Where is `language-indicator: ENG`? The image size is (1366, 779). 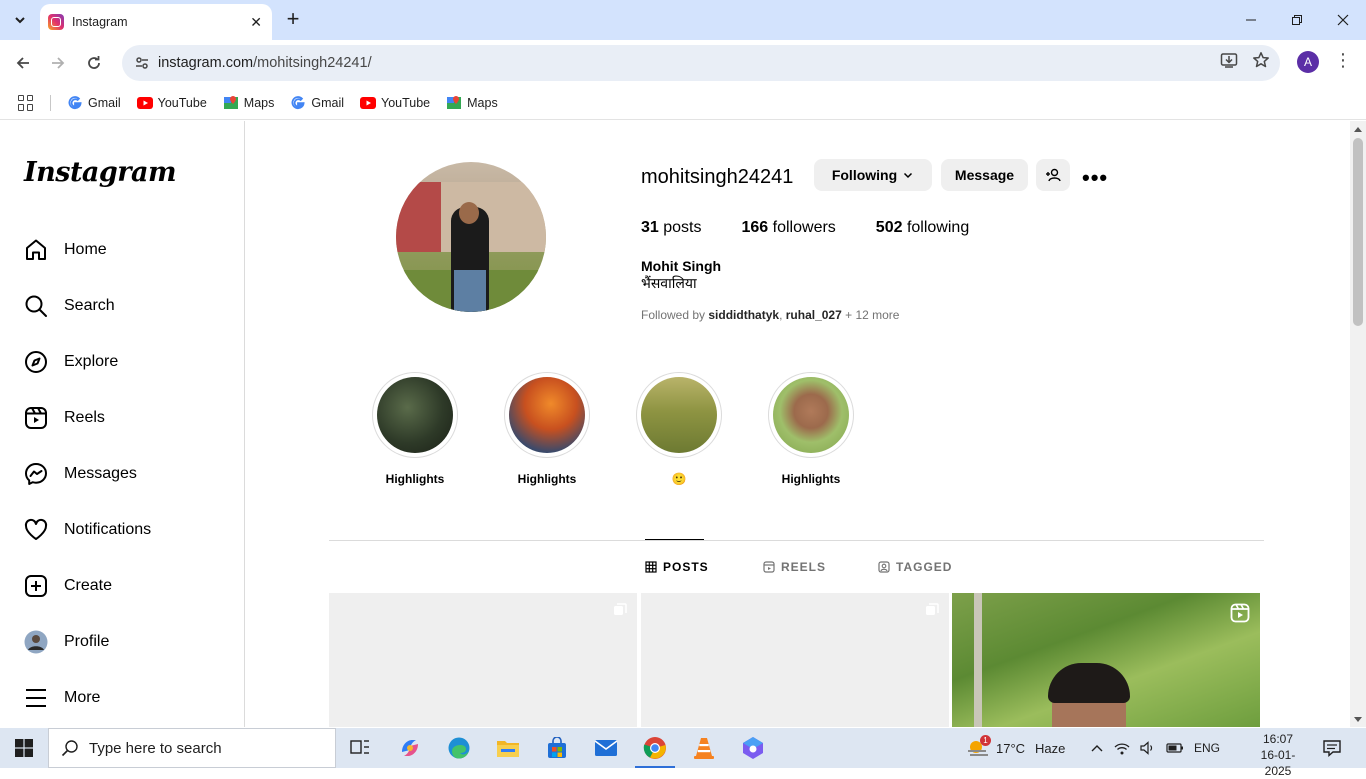 language-indicator: ENG is located at coordinates (1207, 748).